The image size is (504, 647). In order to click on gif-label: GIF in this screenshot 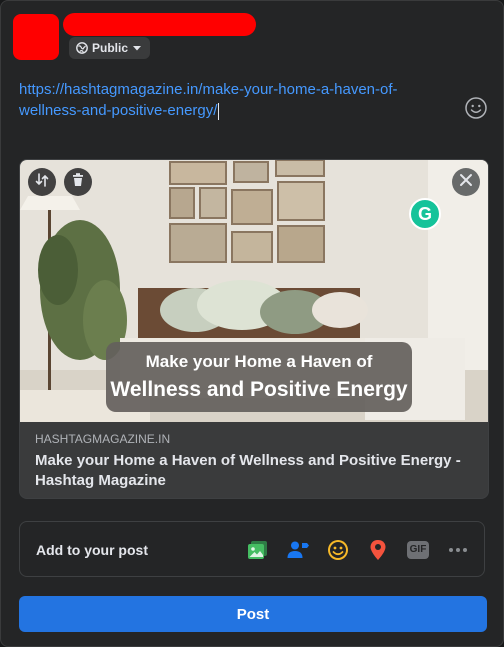, I will do `click(418, 549)`.